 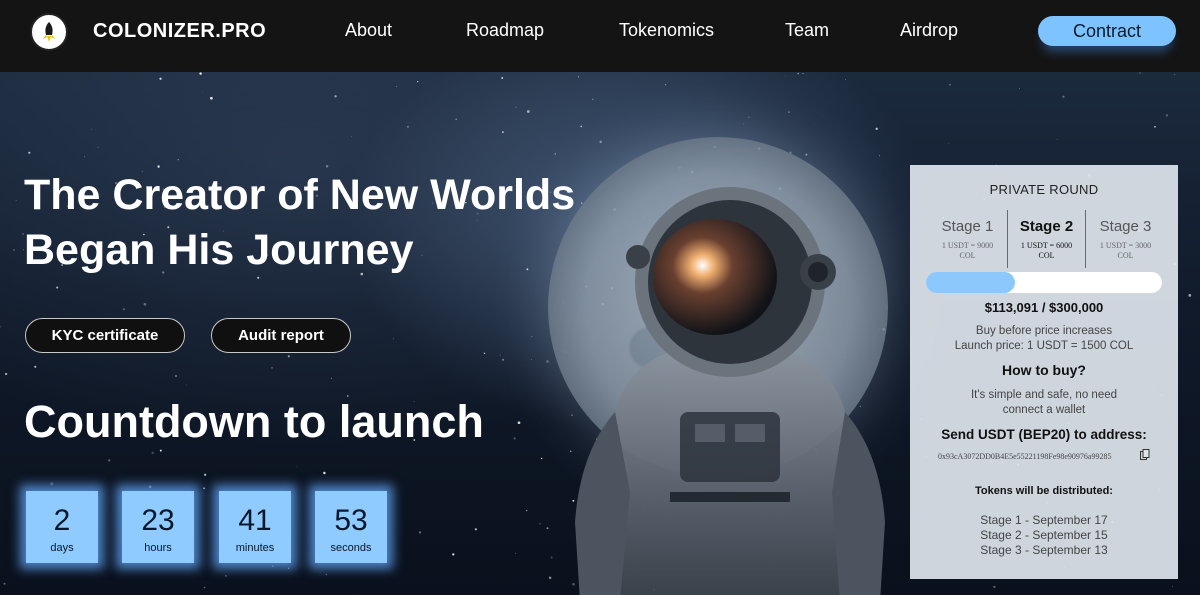 What do you see at coordinates (1044, 434) in the screenshot?
I see `send-address-title: Send USDT (BEP20) to address:` at bounding box center [1044, 434].